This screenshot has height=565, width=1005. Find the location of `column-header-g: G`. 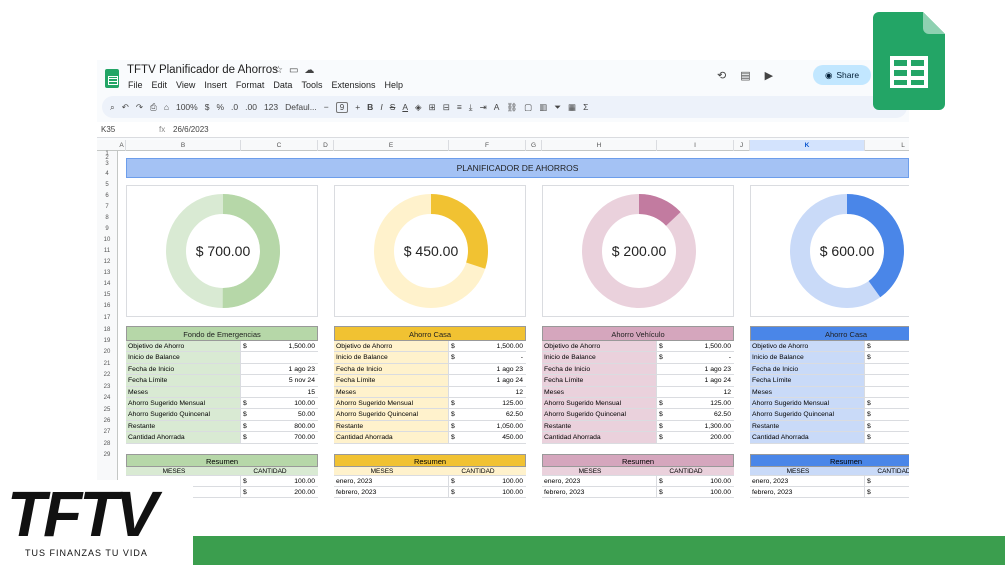

column-header-g: G is located at coordinates (534, 145).